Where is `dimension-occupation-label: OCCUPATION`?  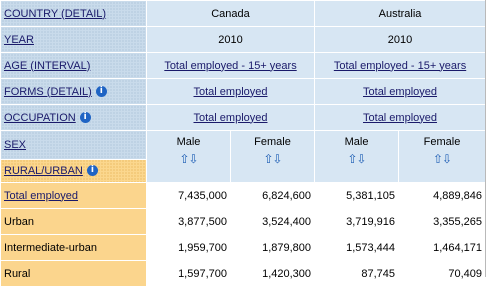 dimension-occupation-label: OCCUPATION is located at coordinates (40, 118).